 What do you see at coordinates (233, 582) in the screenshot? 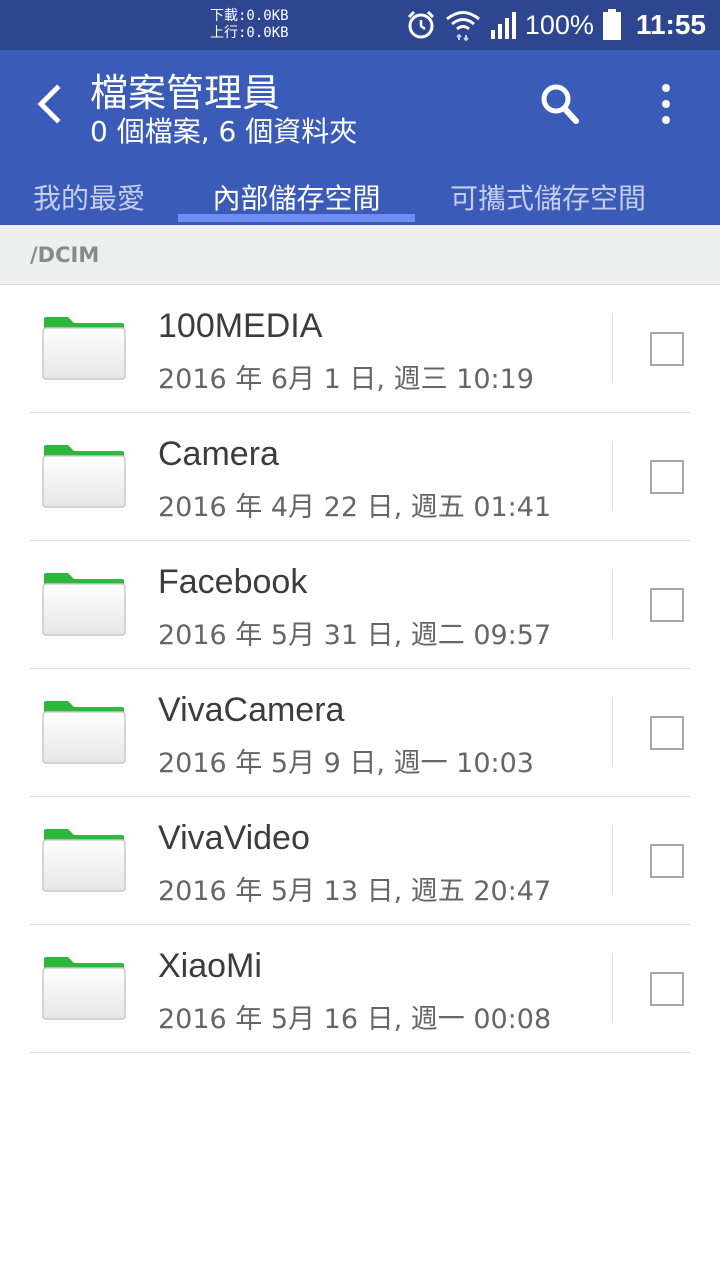
I see `folder-name: Facebook` at bounding box center [233, 582].